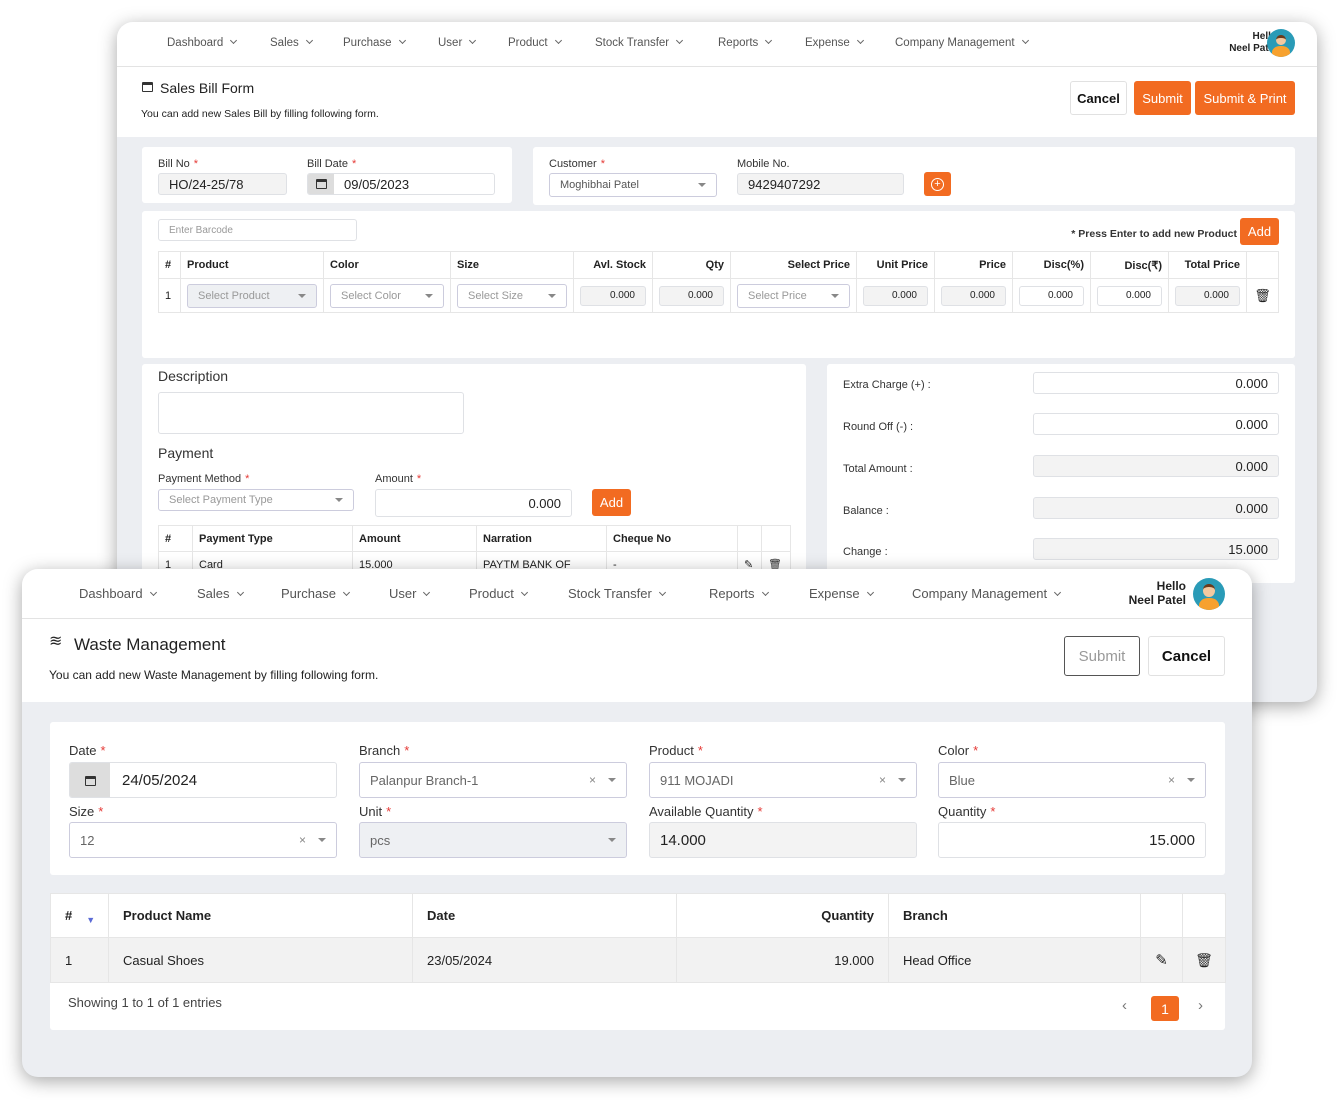 The width and height of the screenshot is (1340, 1100). I want to click on label-text: Color, so click(954, 750).